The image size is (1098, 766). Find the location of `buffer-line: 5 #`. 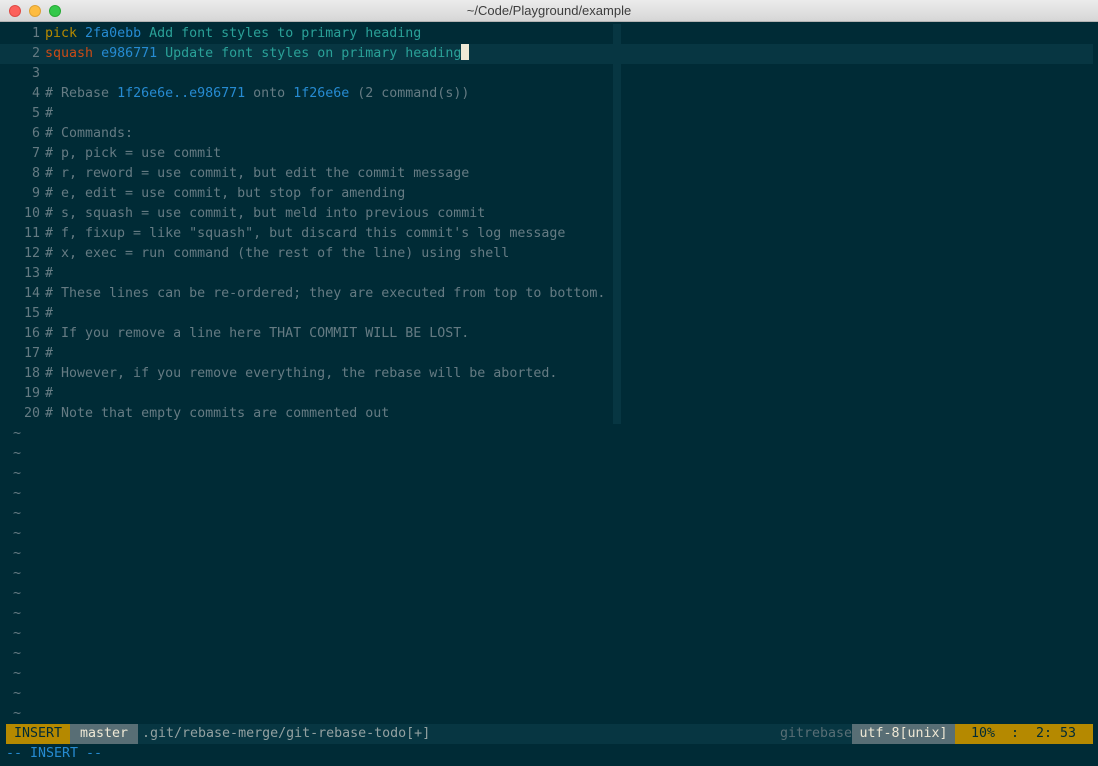

buffer-line: 5 # is located at coordinates (546, 114).